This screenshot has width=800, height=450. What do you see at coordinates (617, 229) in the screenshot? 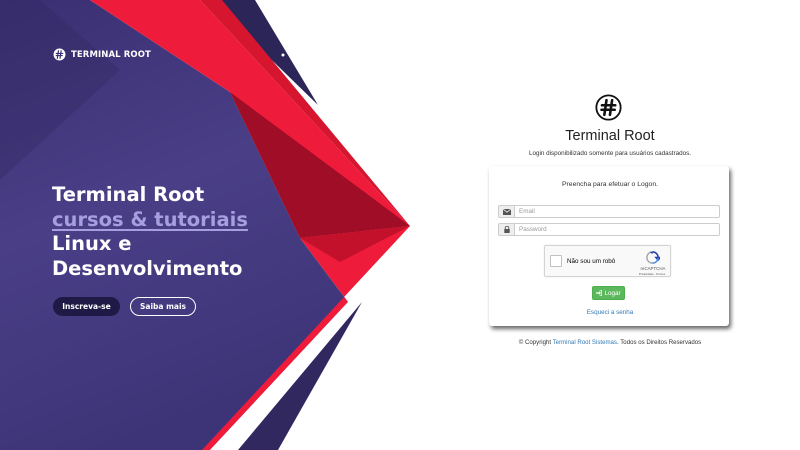
I see `password-input` at bounding box center [617, 229].